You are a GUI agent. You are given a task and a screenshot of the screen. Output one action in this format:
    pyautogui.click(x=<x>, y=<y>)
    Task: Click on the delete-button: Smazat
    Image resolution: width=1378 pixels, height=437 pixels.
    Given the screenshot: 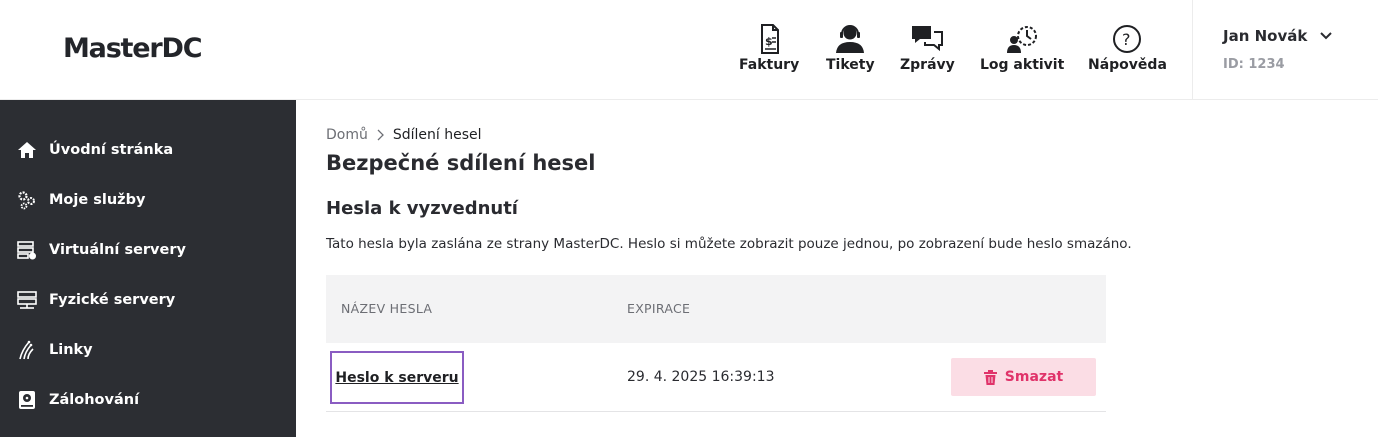 What is the action you would take?
    pyautogui.click(x=1023, y=377)
    